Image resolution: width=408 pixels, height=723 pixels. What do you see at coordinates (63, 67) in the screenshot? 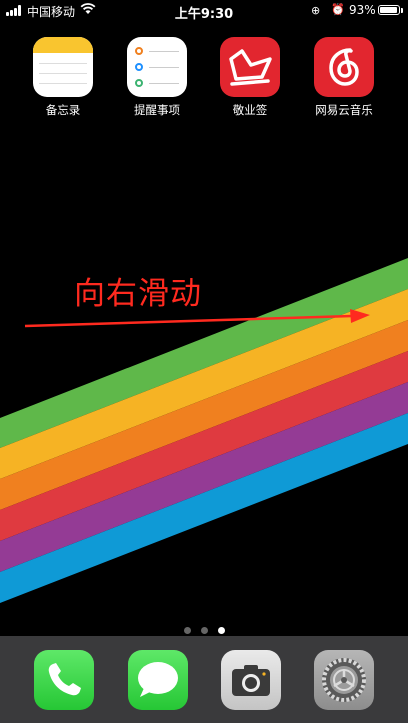
I see `notes-icon` at bounding box center [63, 67].